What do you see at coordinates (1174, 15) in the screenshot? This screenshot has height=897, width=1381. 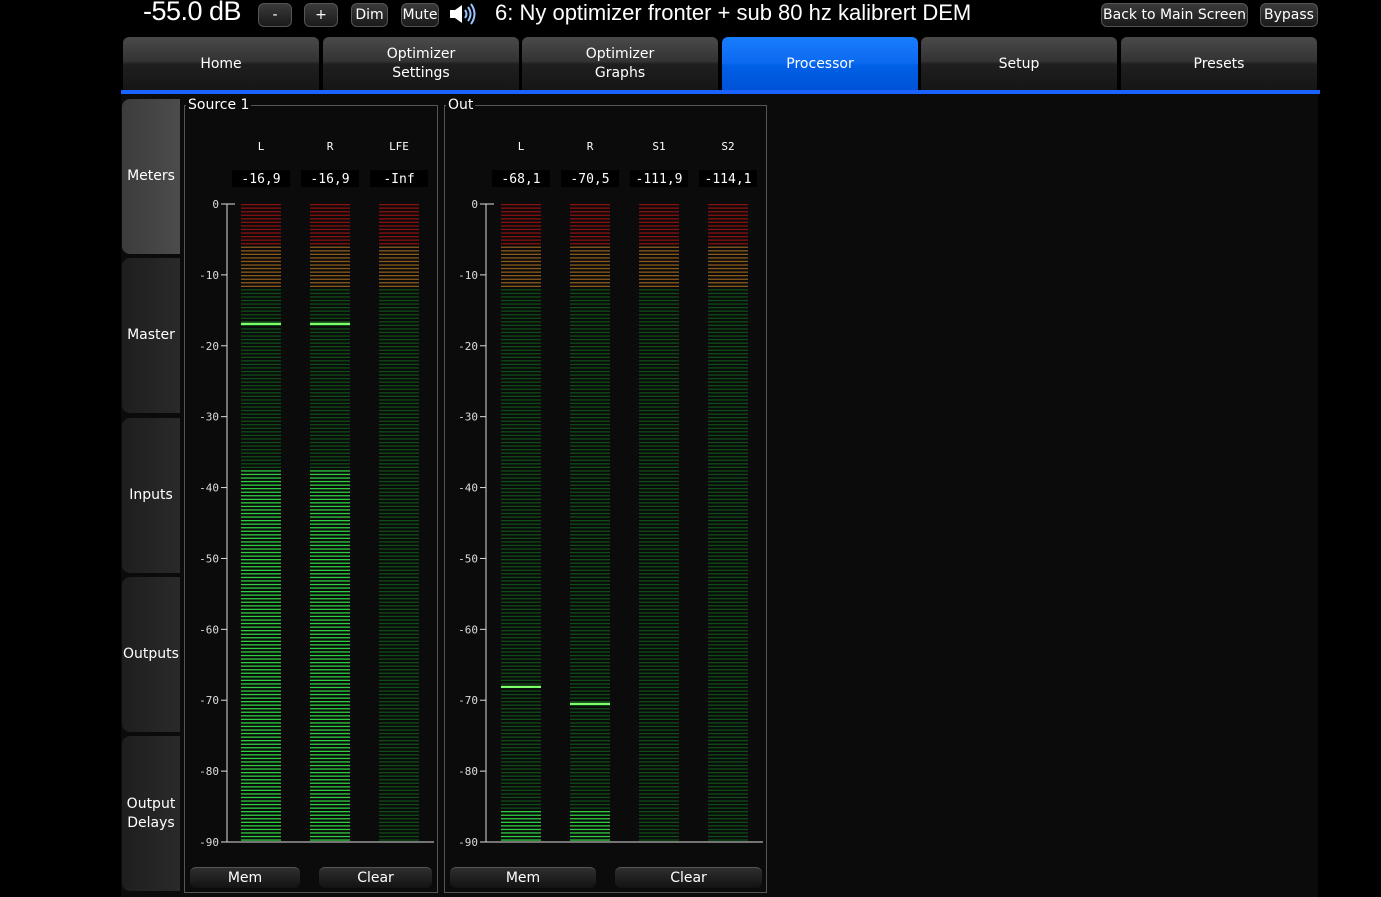 I see `back-to-main-button: Back to Main Screen` at bounding box center [1174, 15].